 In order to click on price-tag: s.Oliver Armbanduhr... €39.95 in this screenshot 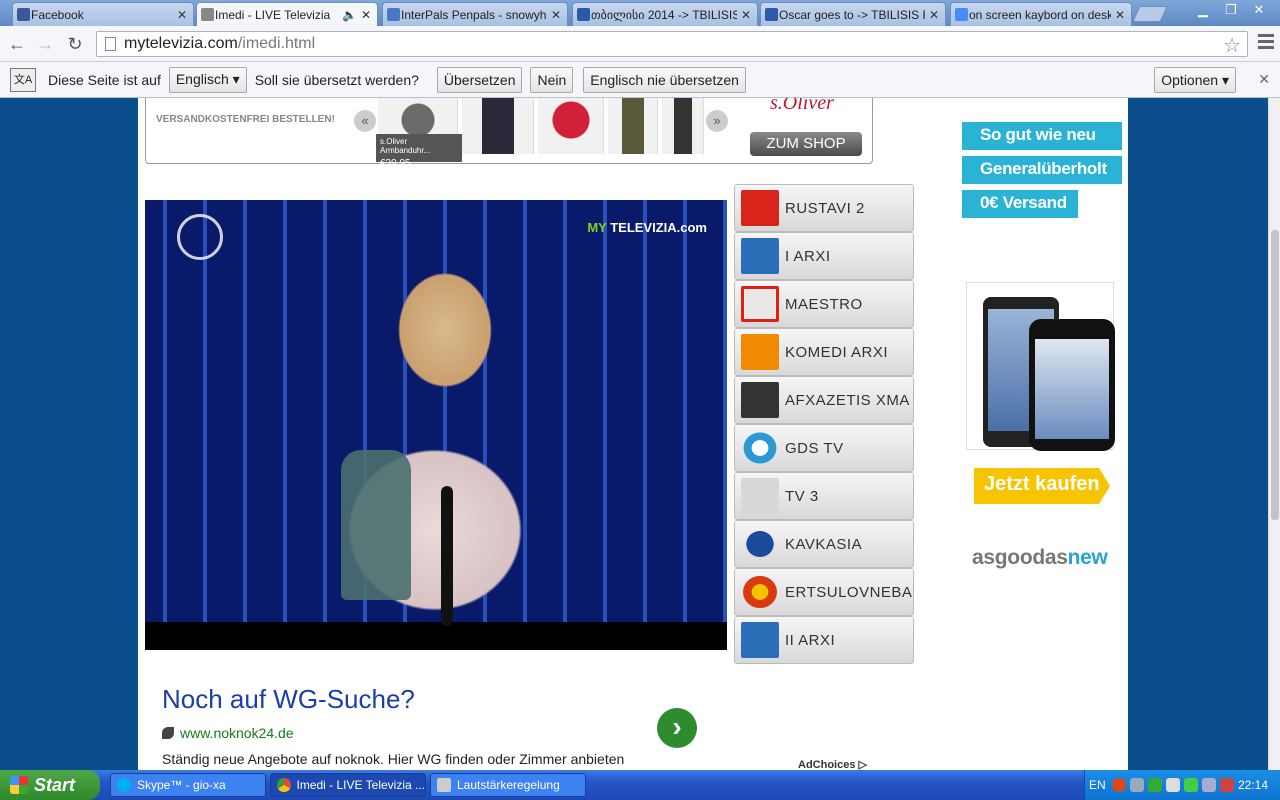, I will do `click(419, 151)`.